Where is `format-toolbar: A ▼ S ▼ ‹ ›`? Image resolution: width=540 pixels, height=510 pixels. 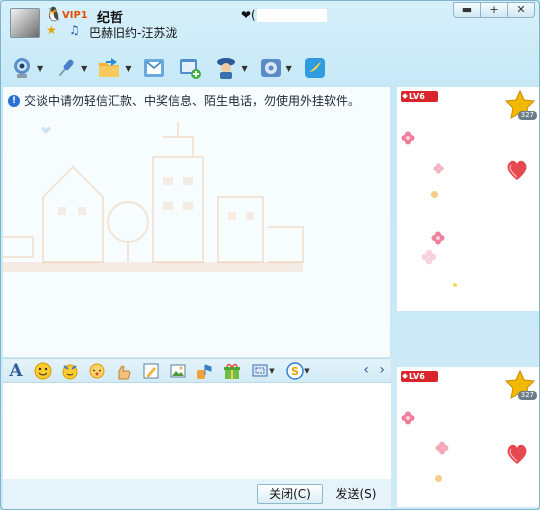
format-toolbar: A ▼ S ▼ ‹ › is located at coordinates (197, 370).